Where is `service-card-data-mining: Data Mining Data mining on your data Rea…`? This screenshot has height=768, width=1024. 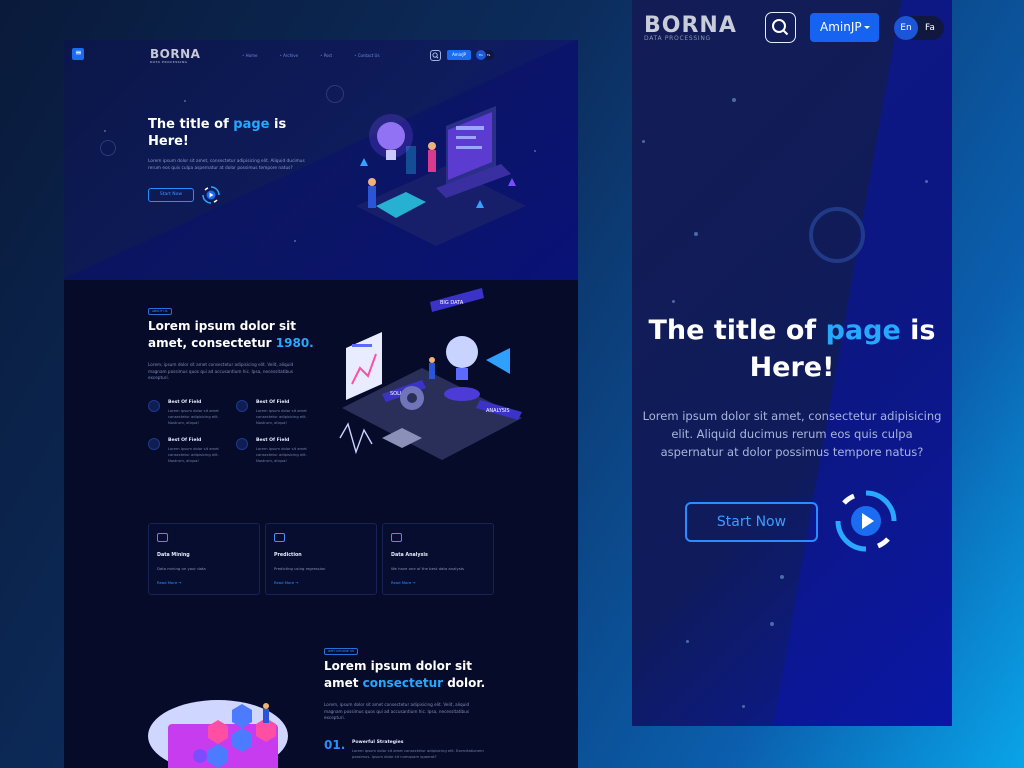
service-card-data-mining: Data Mining Data mining on your data Rea… is located at coordinates (204, 559).